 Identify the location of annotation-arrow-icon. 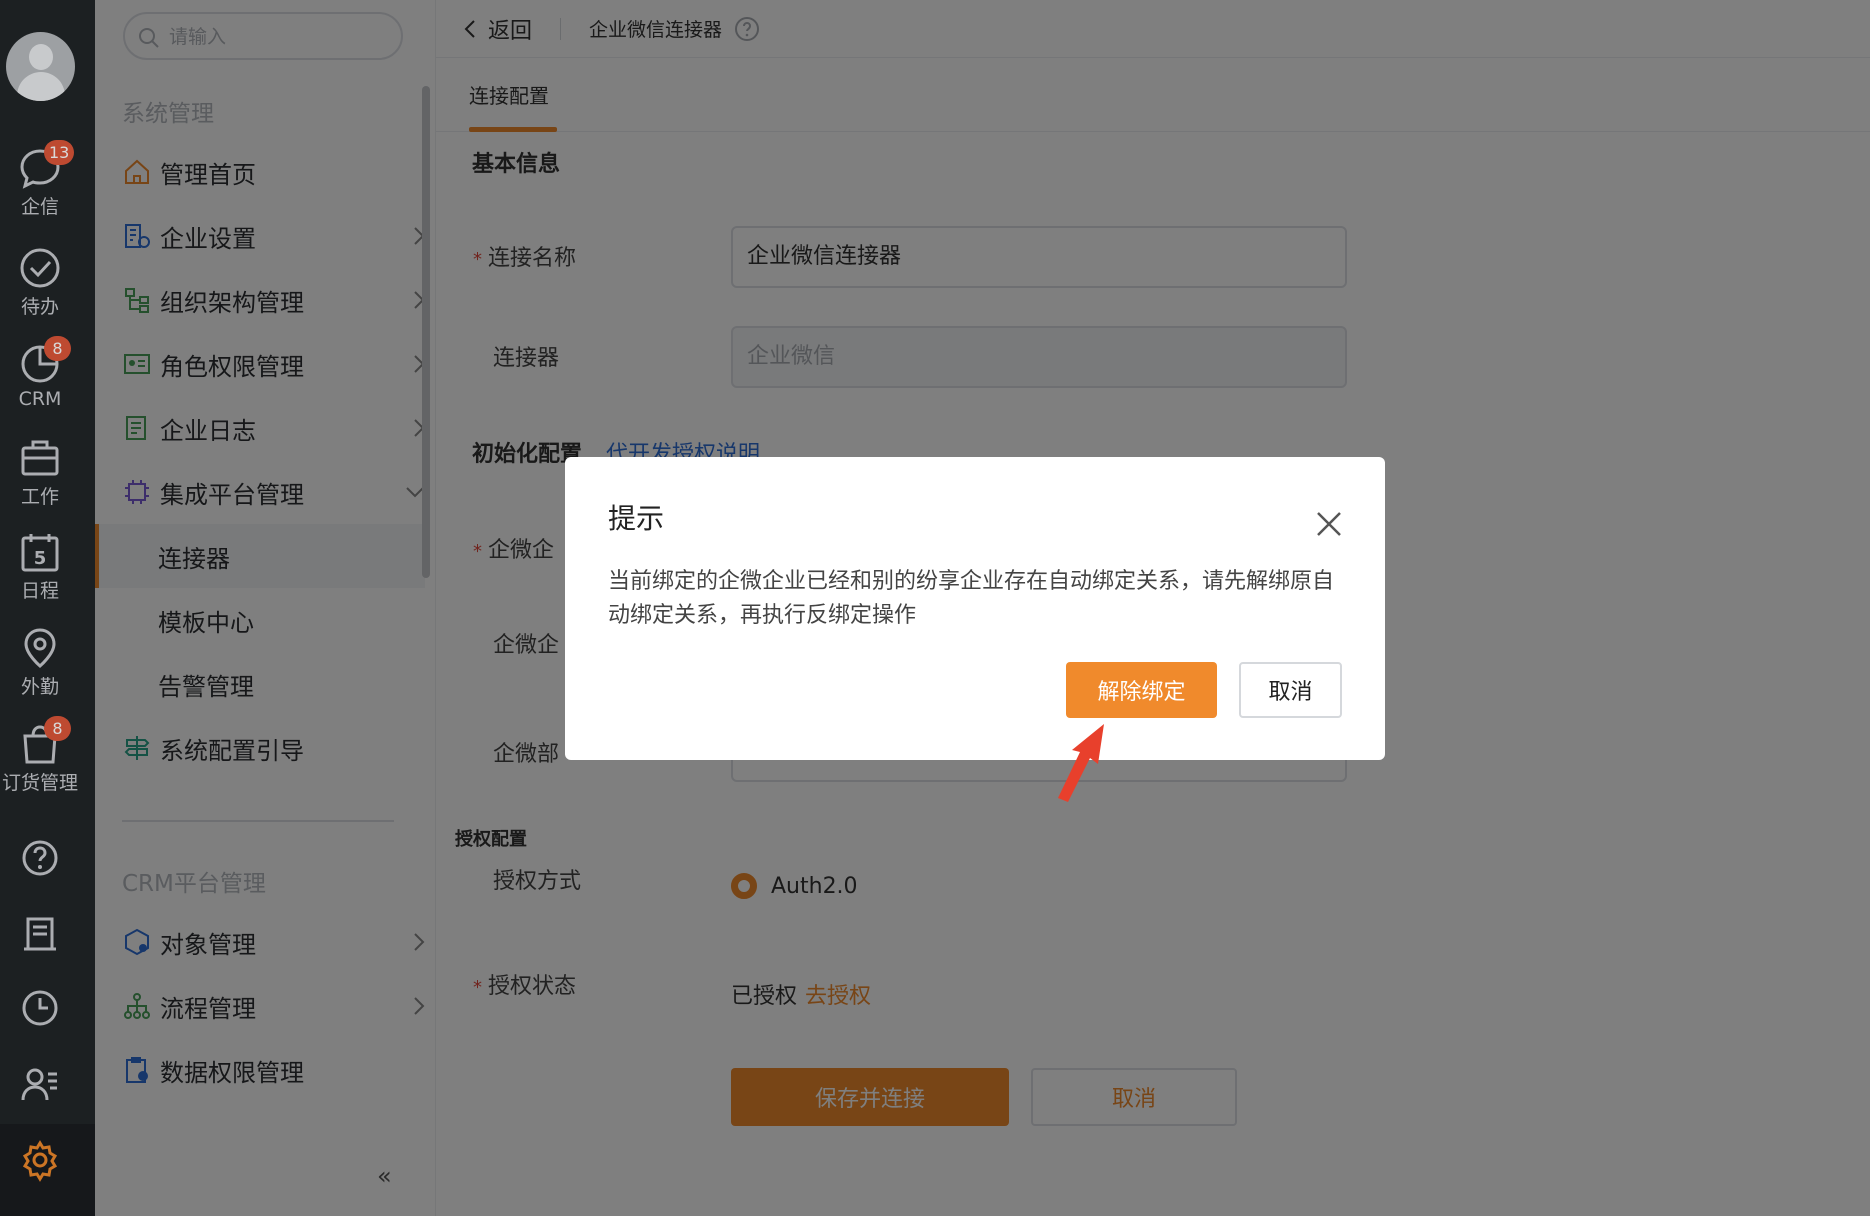
(1081, 763).